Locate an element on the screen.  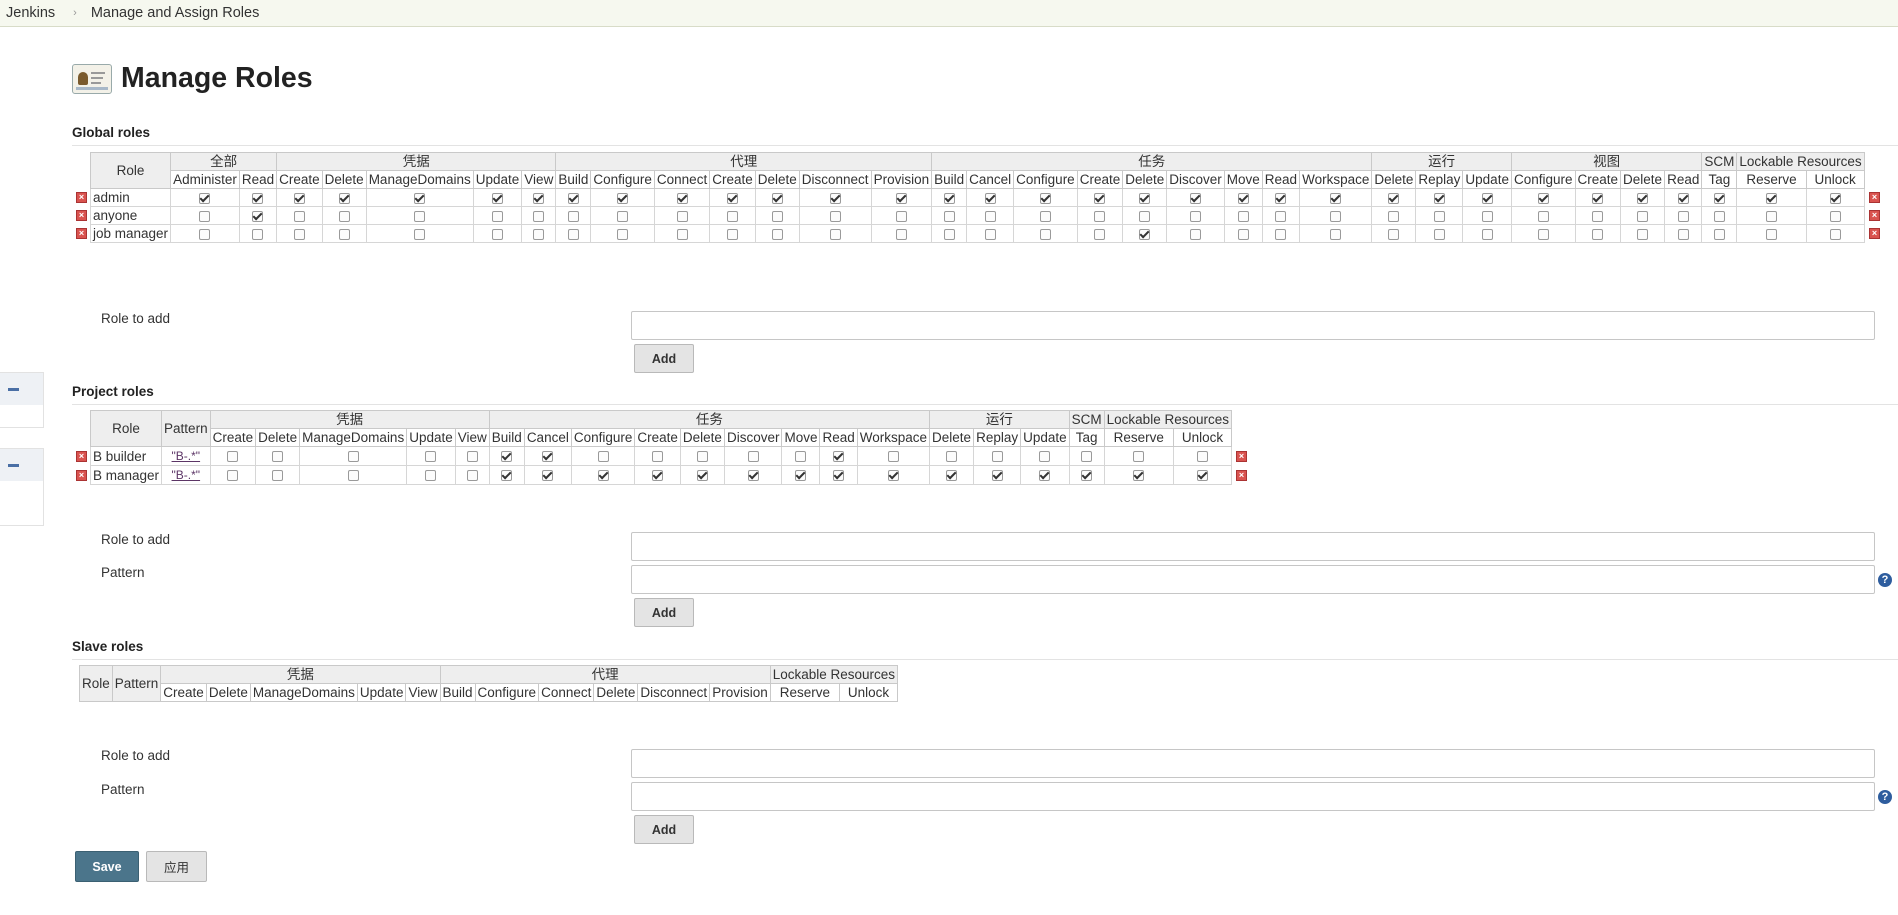
breadcrumb-jenkins: Jenkins is located at coordinates (30, 13).